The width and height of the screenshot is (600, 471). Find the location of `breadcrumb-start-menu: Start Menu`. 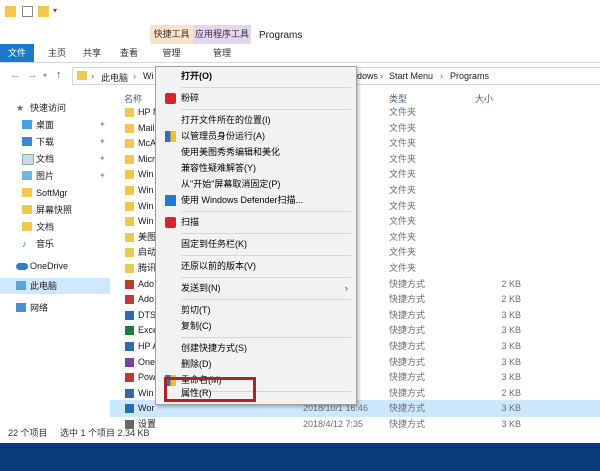

breadcrumb-start-menu: Start Menu is located at coordinates (411, 76).